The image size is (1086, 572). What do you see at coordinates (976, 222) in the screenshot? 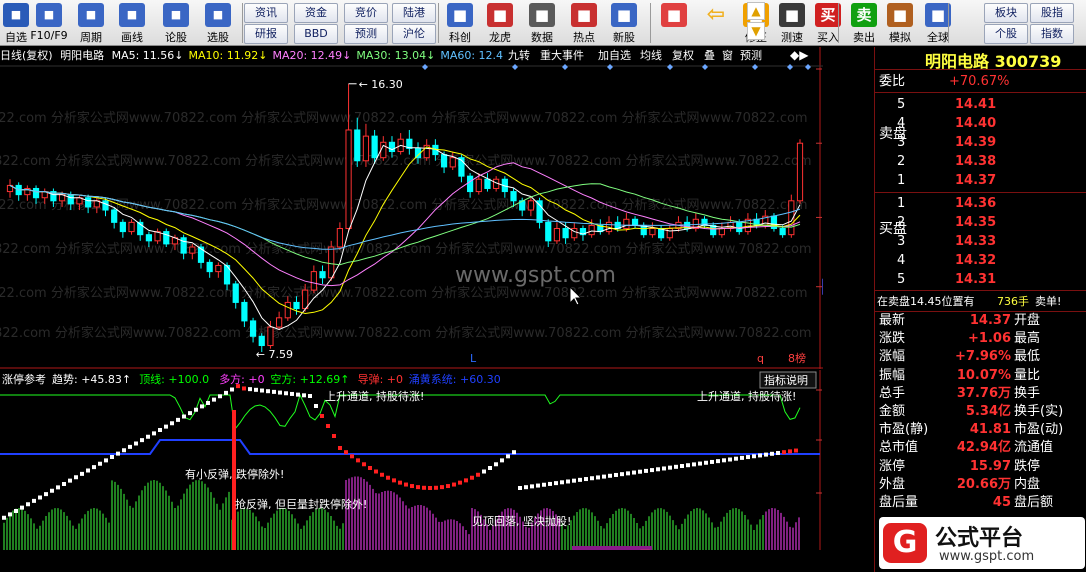
I see `level-price: 14.35` at bounding box center [976, 222].